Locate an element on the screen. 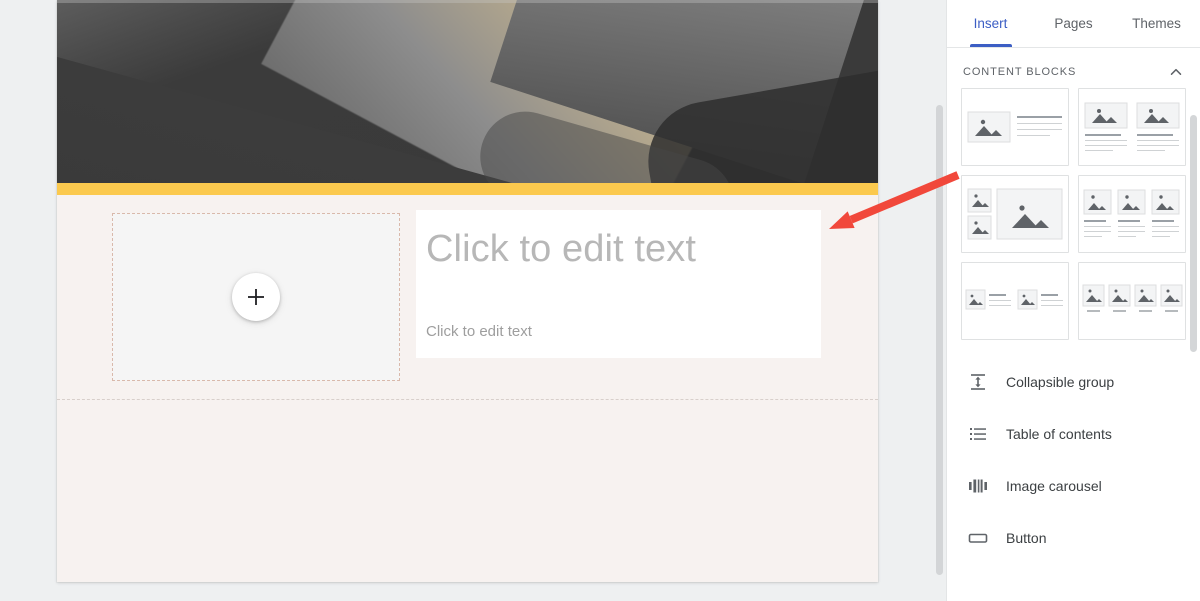  content-block-three-images-three-text-columns is located at coordinates (1132, 214).